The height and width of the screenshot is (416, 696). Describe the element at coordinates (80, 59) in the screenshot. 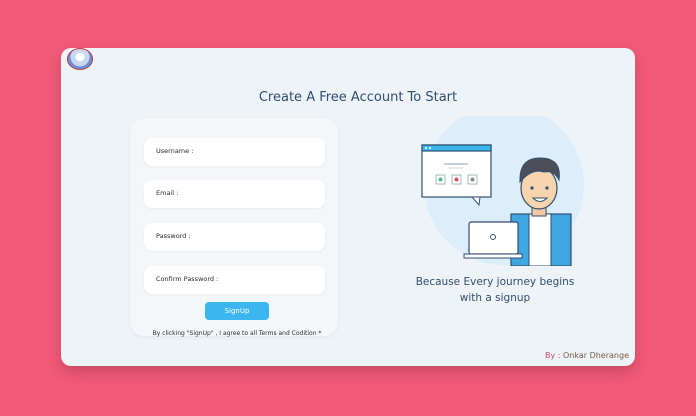

I see `logo-icon` at that location.